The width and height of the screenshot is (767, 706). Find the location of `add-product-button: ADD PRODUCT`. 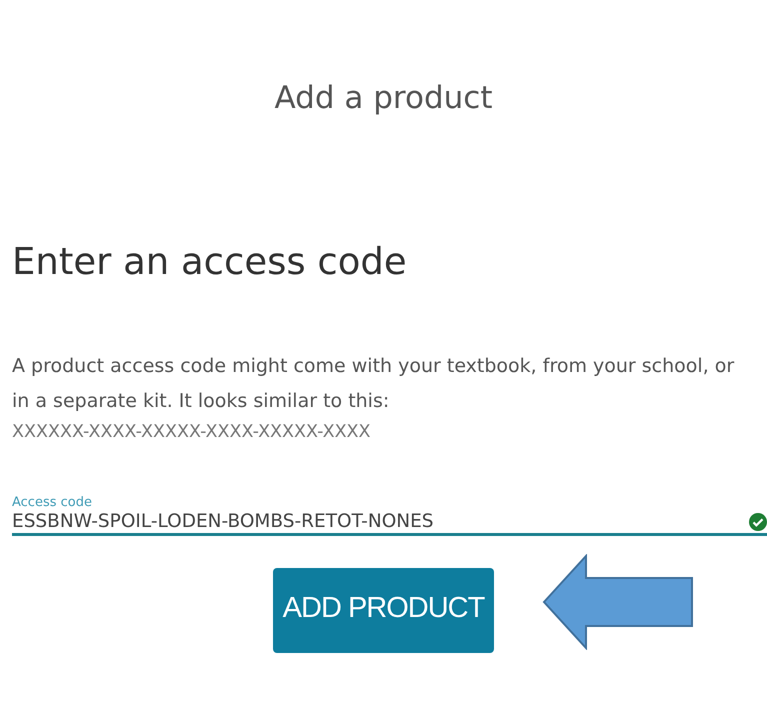

add-product-button: ADD PRODUCT is located at coordinates (383, 610).